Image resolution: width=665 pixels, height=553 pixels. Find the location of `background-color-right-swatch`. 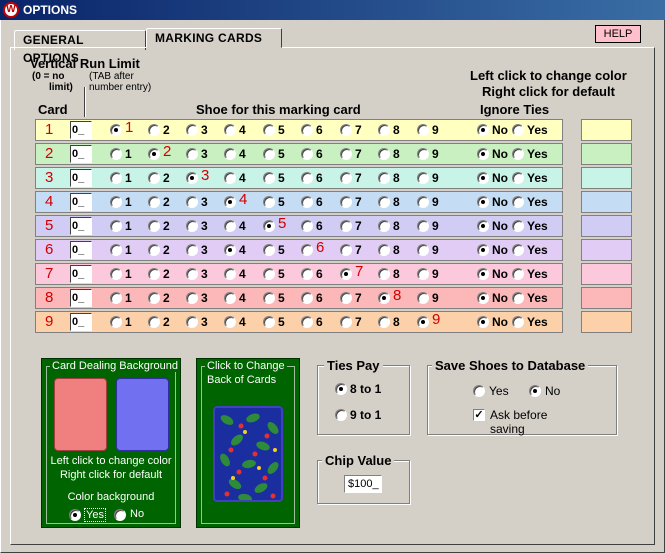

background-color-right-swatch is located at coordinates (142, 414).